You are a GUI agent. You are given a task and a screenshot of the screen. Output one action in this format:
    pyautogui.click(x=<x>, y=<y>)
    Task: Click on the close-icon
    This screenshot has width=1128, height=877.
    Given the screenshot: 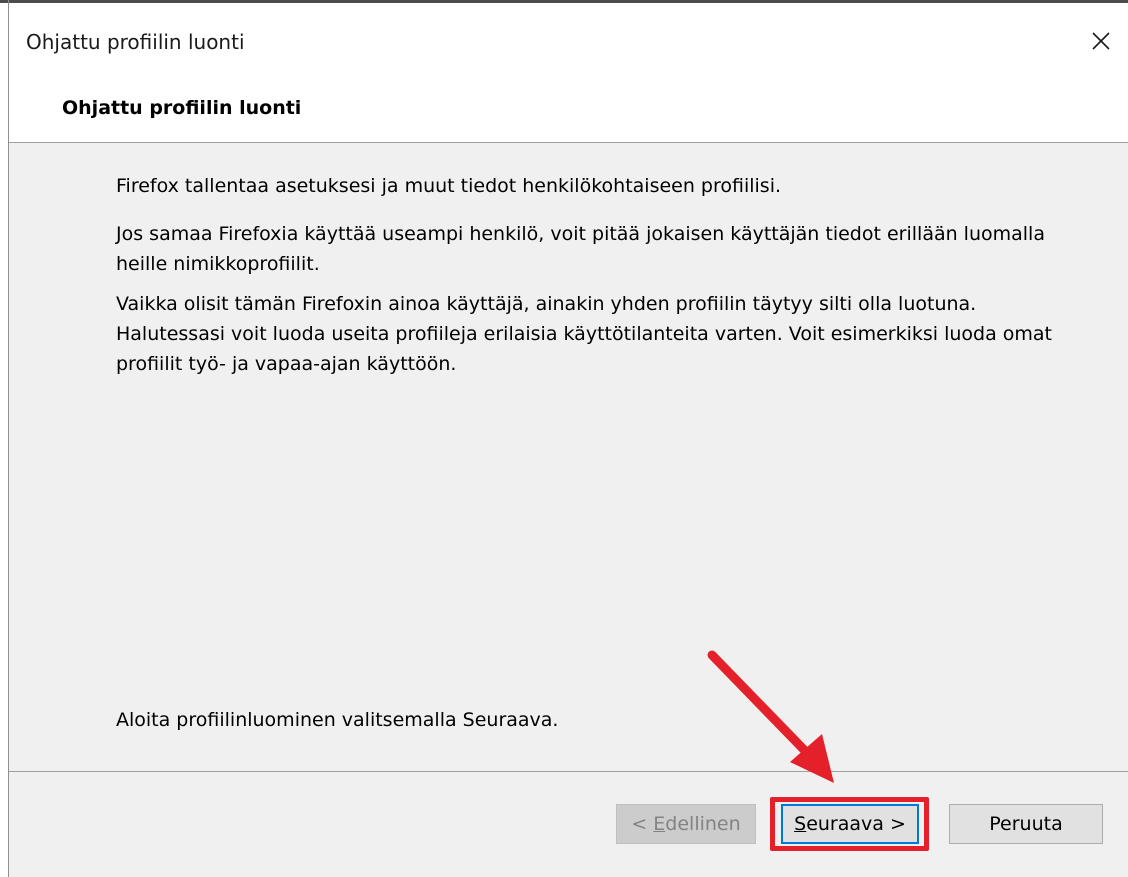 What is the action you would take?
    pyautogui.click(x=1101, y=41)
    